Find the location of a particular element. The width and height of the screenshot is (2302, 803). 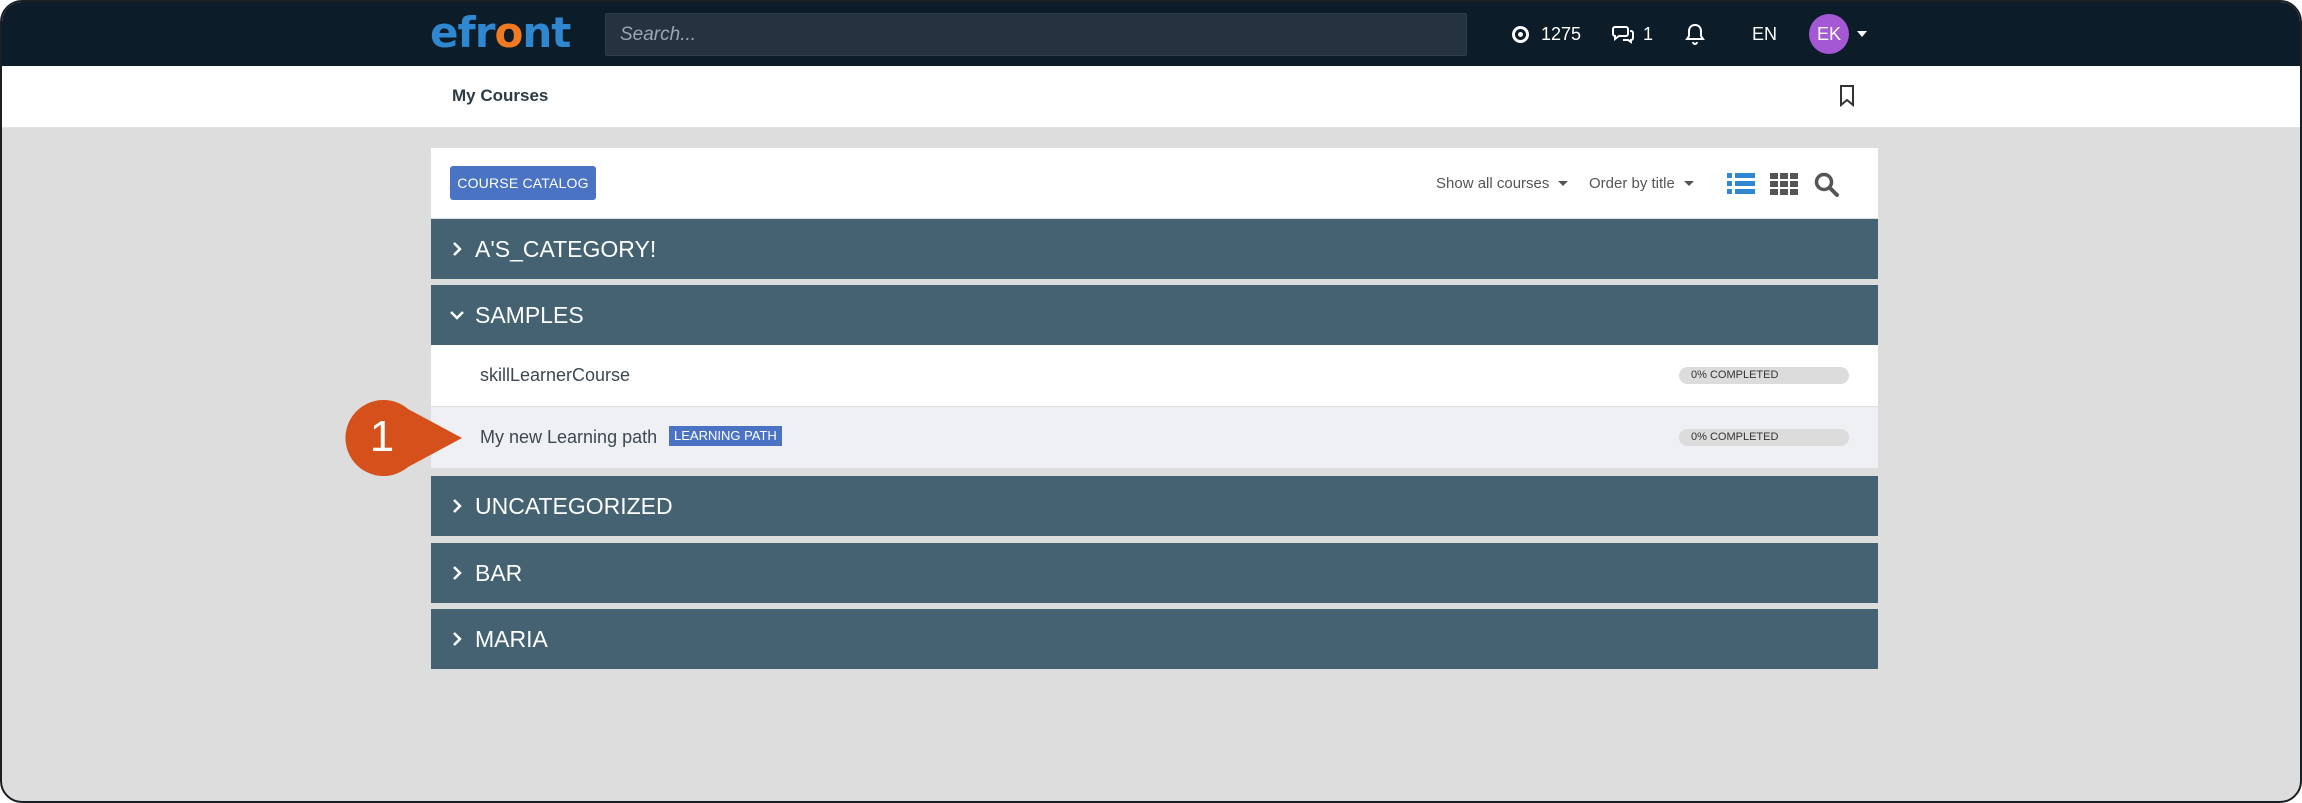

course-title: skillLearnerCourse is located at coordinates (555, 375).